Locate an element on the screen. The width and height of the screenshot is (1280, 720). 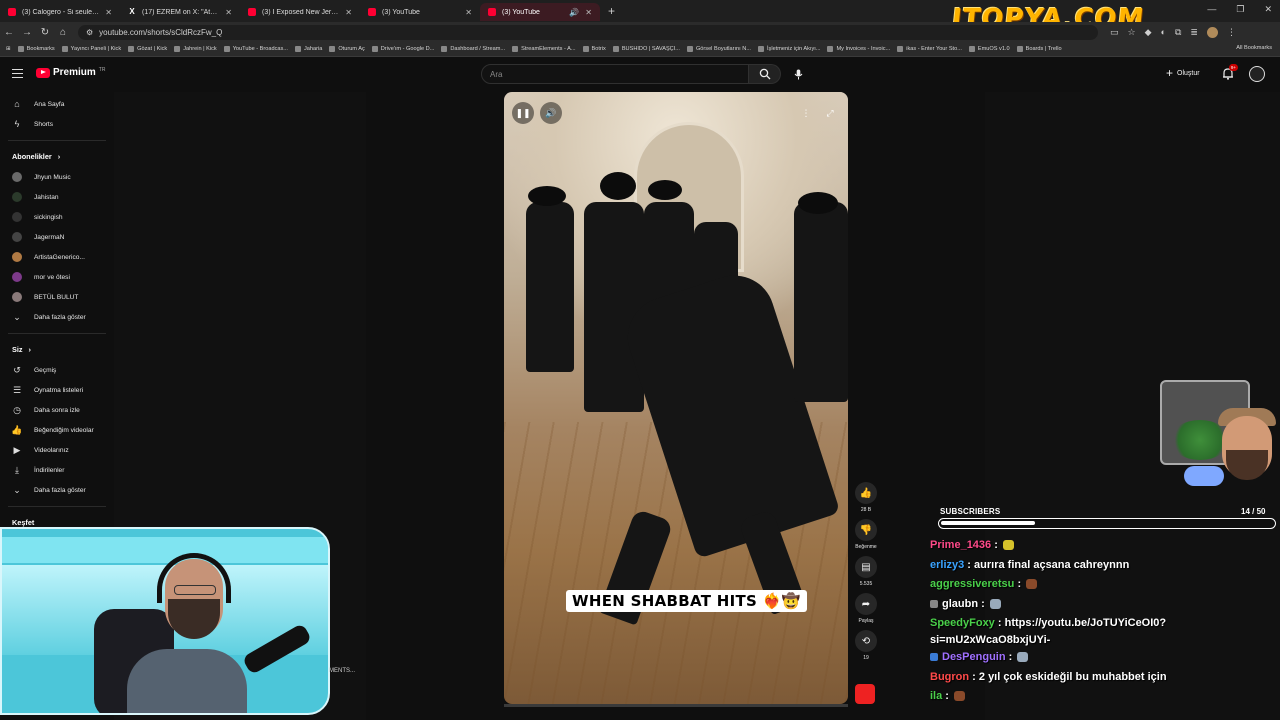
sidebar-item-downloads: ⤓ İndirilenler is located at coordinates (57, 470).